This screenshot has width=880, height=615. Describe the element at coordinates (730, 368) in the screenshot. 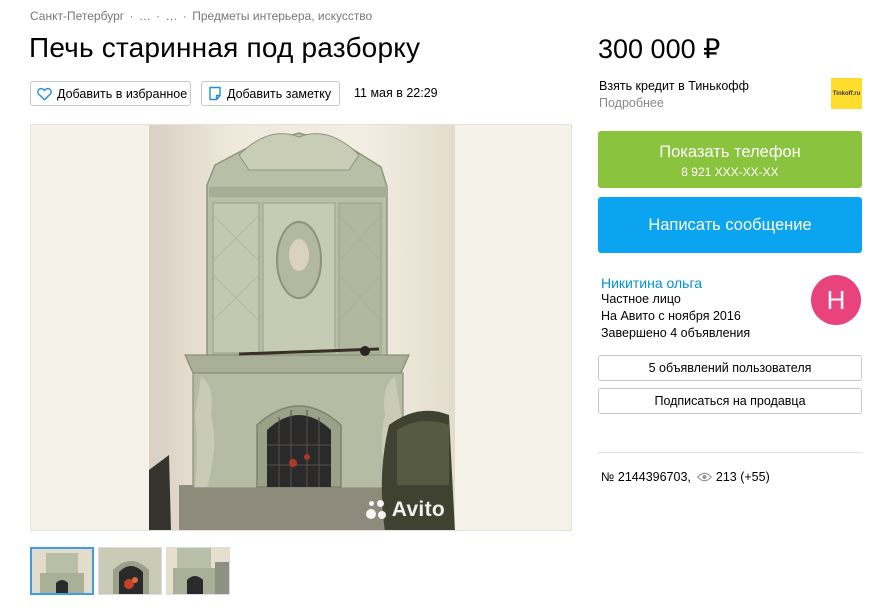

I see `user-ads-button: 5 объявлений пользователя` at that location.